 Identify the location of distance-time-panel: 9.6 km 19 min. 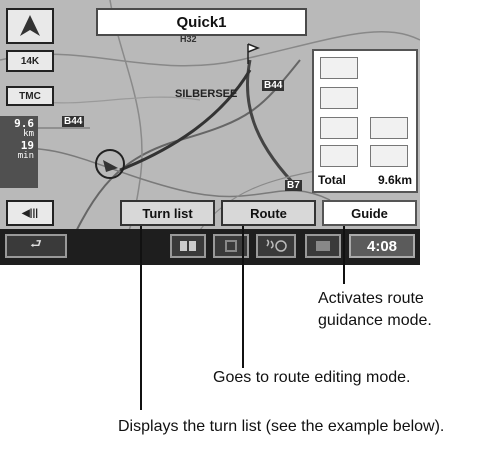
(19, 152).